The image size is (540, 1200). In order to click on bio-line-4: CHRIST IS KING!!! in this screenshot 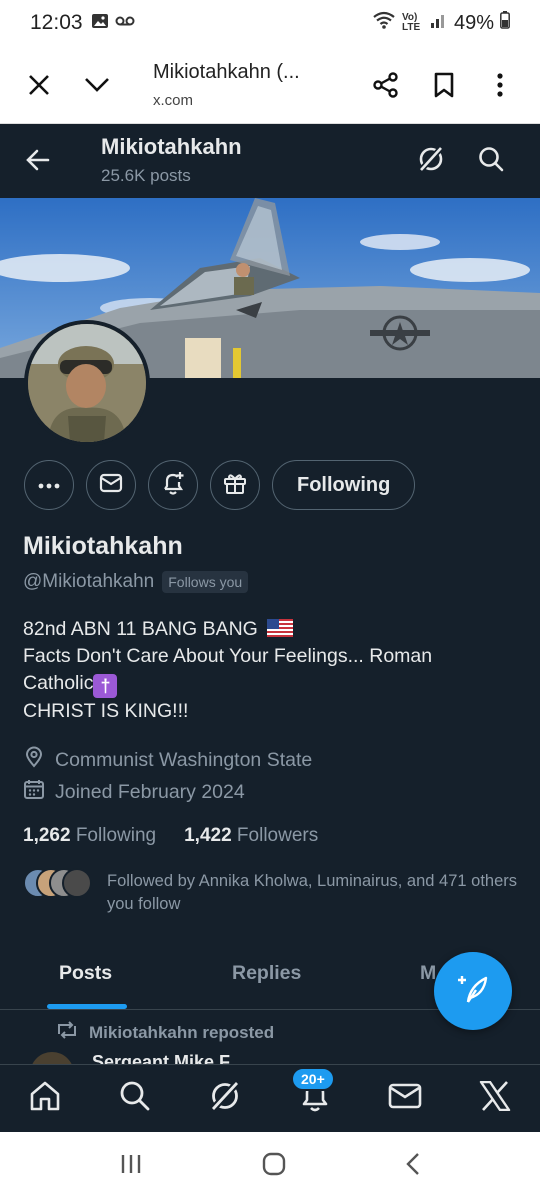, I will do `click(106, 711)`.